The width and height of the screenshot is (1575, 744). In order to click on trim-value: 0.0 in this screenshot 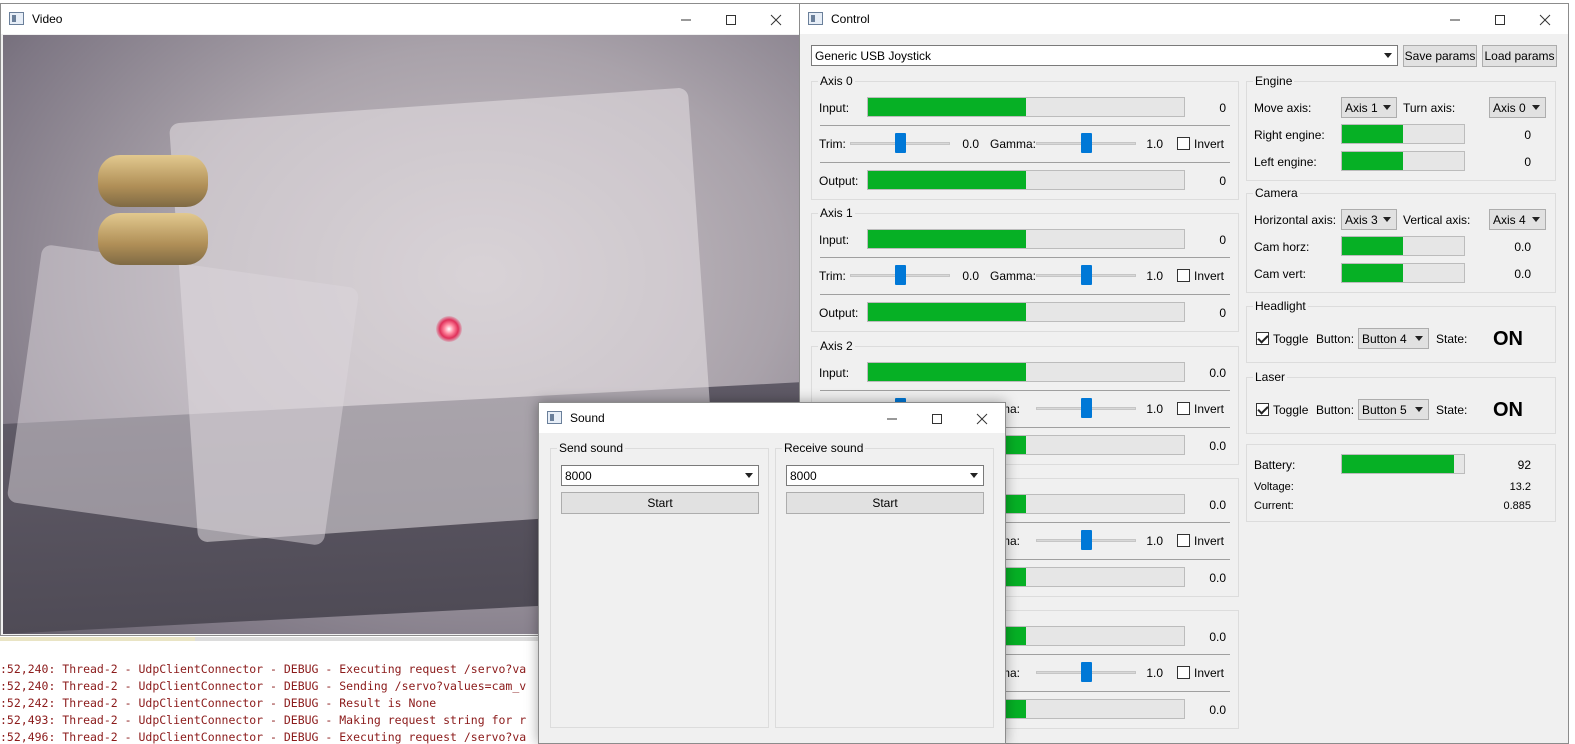, I will do `click(970, 144)`.